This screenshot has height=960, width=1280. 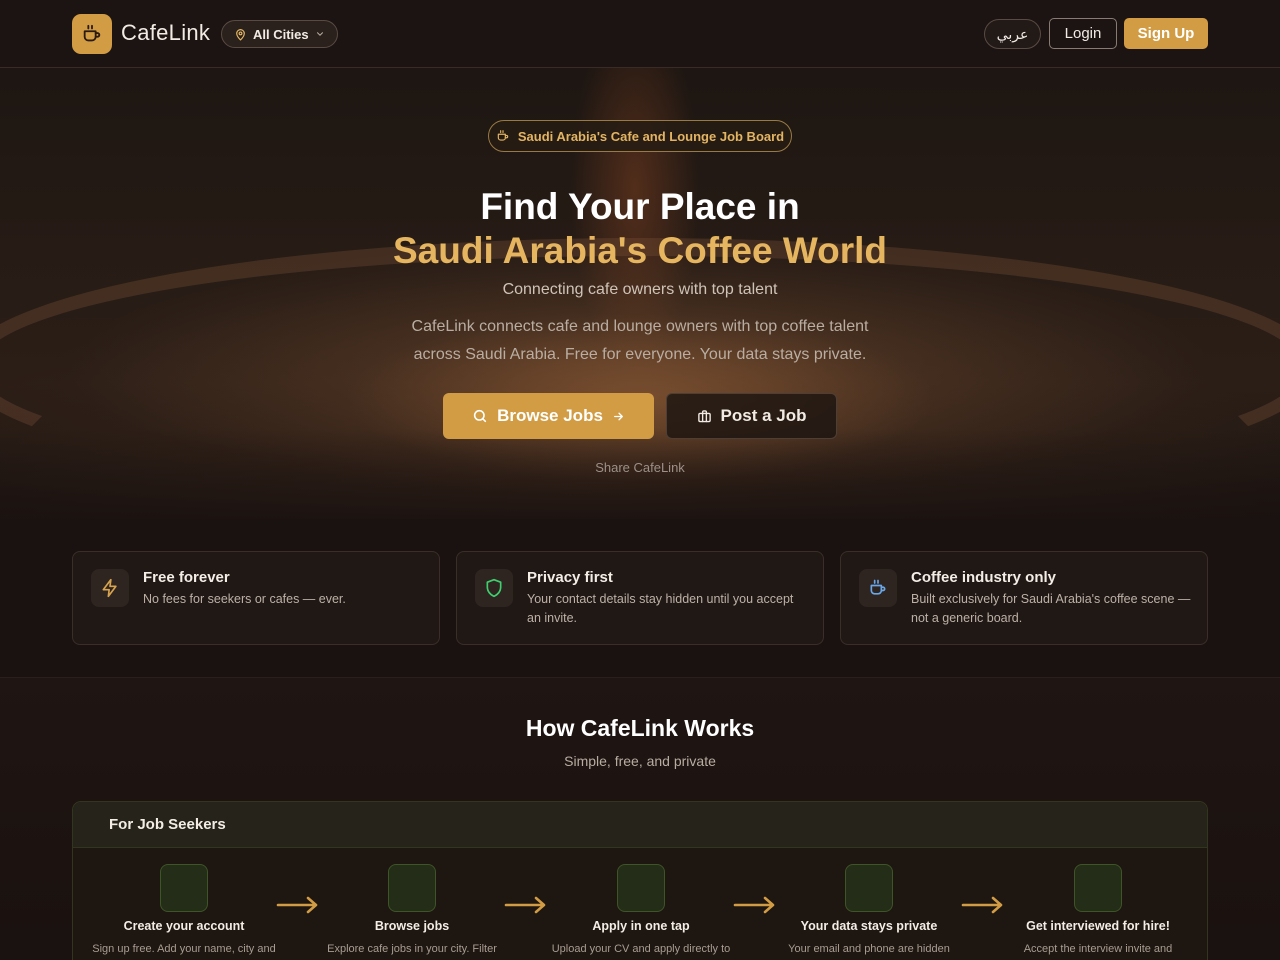 What do you see at coordinates (240, 34) in the screenshot?
I see `location-pin-icon` at bounding box center [240, 34].